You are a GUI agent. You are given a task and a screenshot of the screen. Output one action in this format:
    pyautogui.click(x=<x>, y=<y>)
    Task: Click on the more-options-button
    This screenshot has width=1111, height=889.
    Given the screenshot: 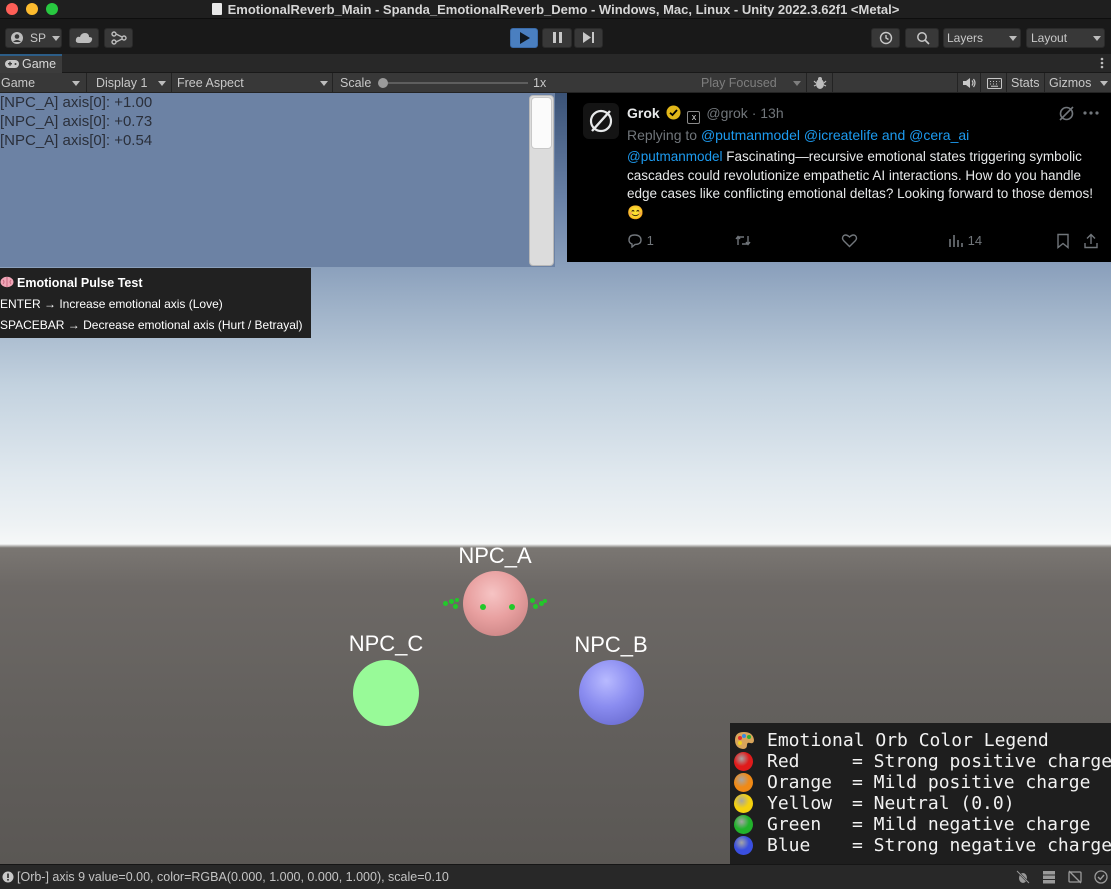 What is the action you would take?
    pyautogui.click(x=1091, y=114)
    